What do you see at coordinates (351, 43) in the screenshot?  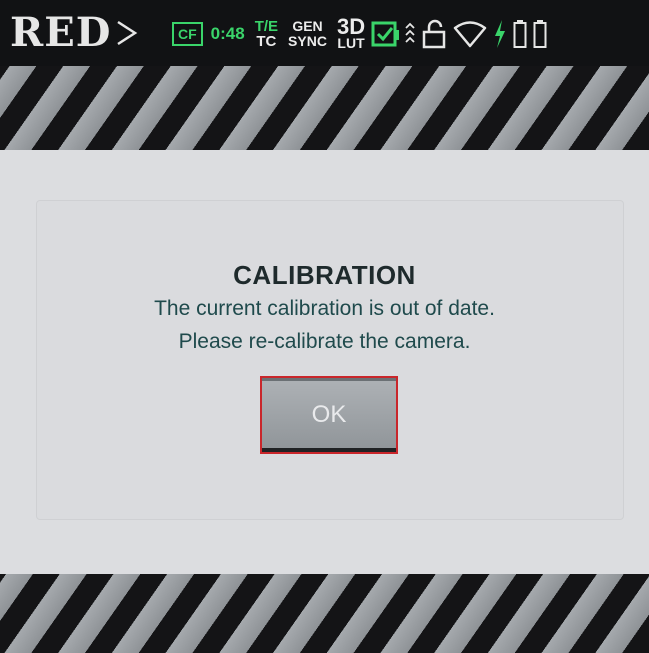 I see `lut-bottom-label: LUT` at bounding box center [351, 43].